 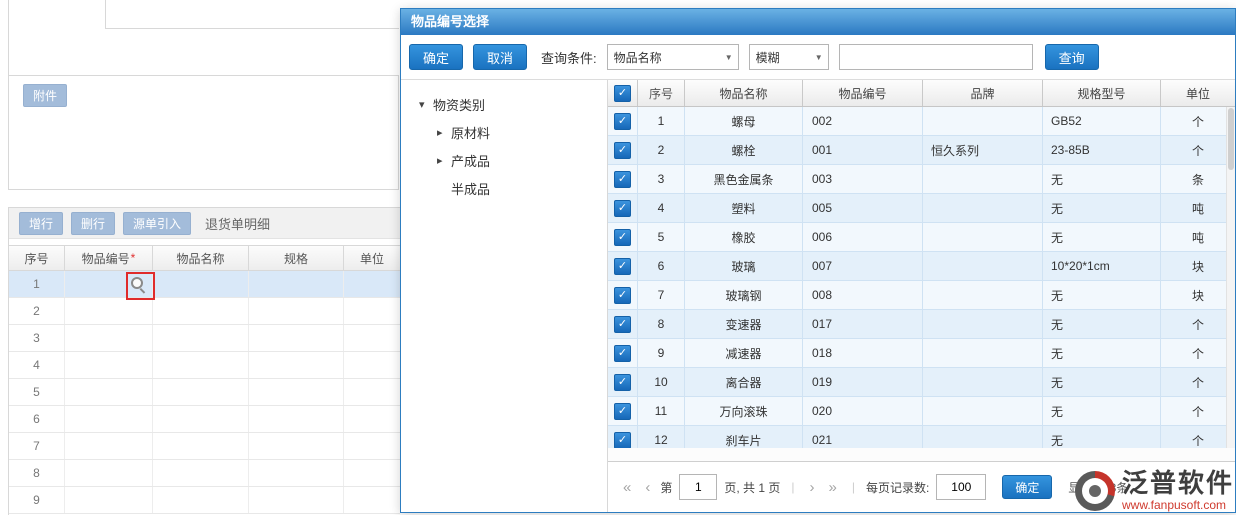 I want to click on prev-page-icon: ‹, so click(x=647, y=487).